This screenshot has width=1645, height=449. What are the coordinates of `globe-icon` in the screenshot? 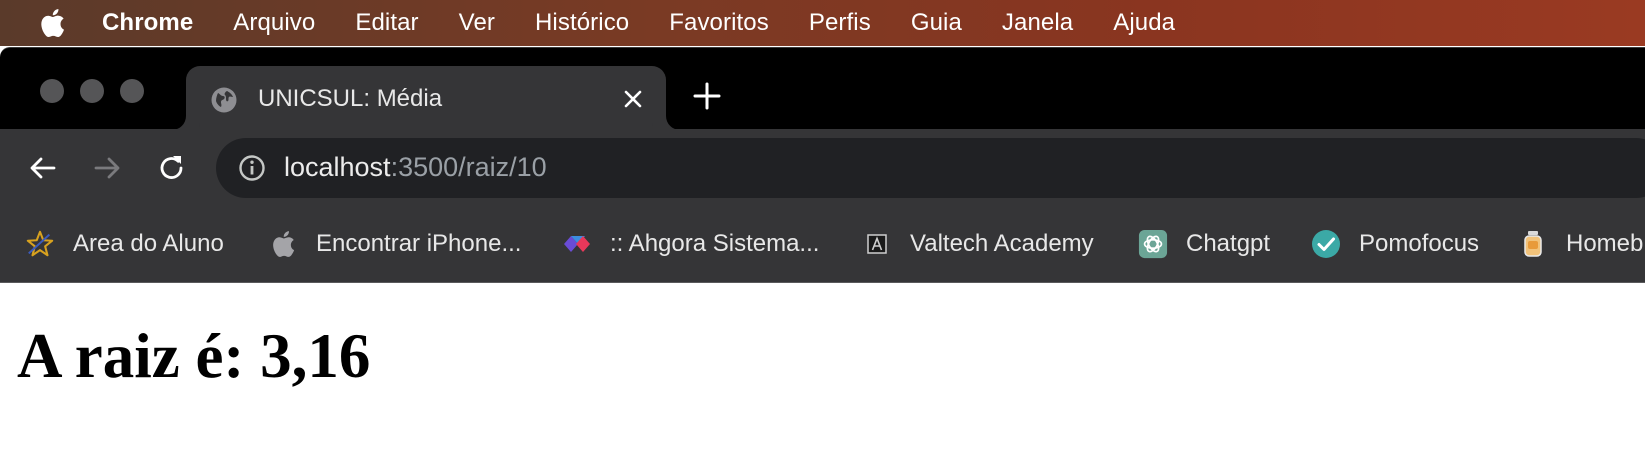 It's located at (224, 100).